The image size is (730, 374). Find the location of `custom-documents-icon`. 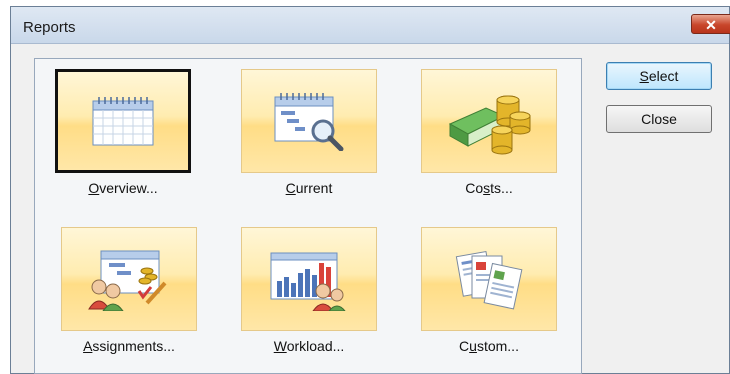

custom-documents-icon is located at coordinates (489, 280).